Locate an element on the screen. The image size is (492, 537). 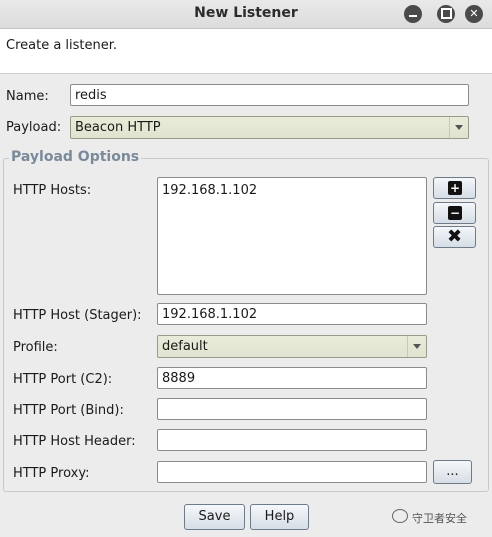
list-item: 192.168.1.102 is located at coordinates (292, 190).